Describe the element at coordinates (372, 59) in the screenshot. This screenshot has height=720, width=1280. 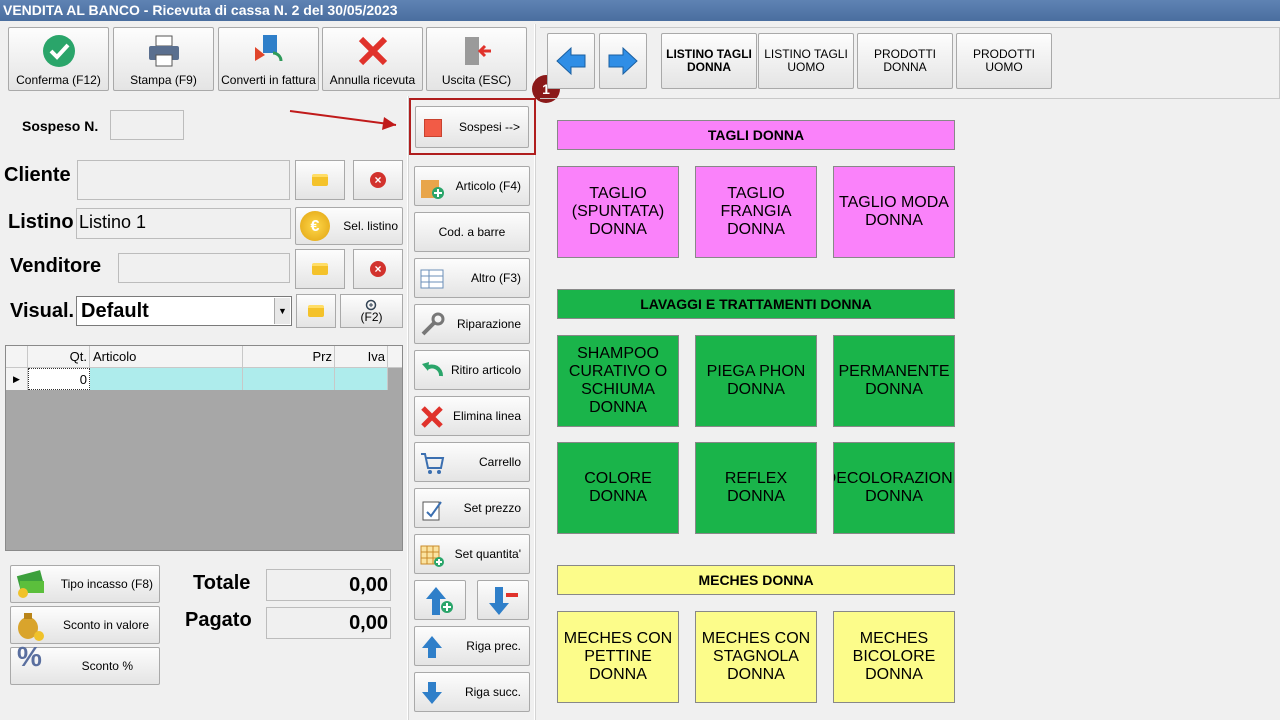
I see `cancel-receipt-button: Annulla ricevuta` at that location.